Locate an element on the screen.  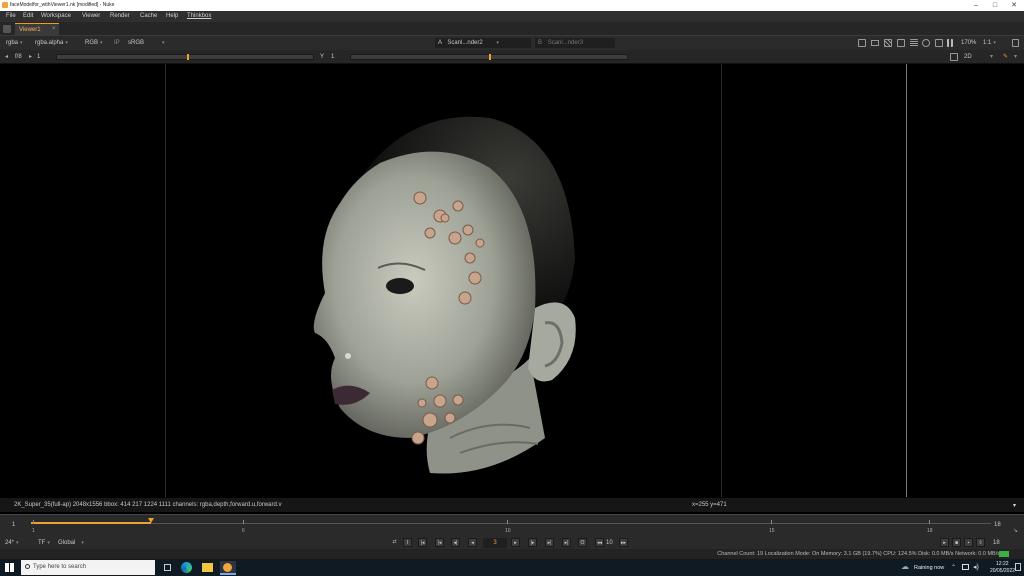
prev-keyframe-button: |◂ is located at coordinates (439, 542).